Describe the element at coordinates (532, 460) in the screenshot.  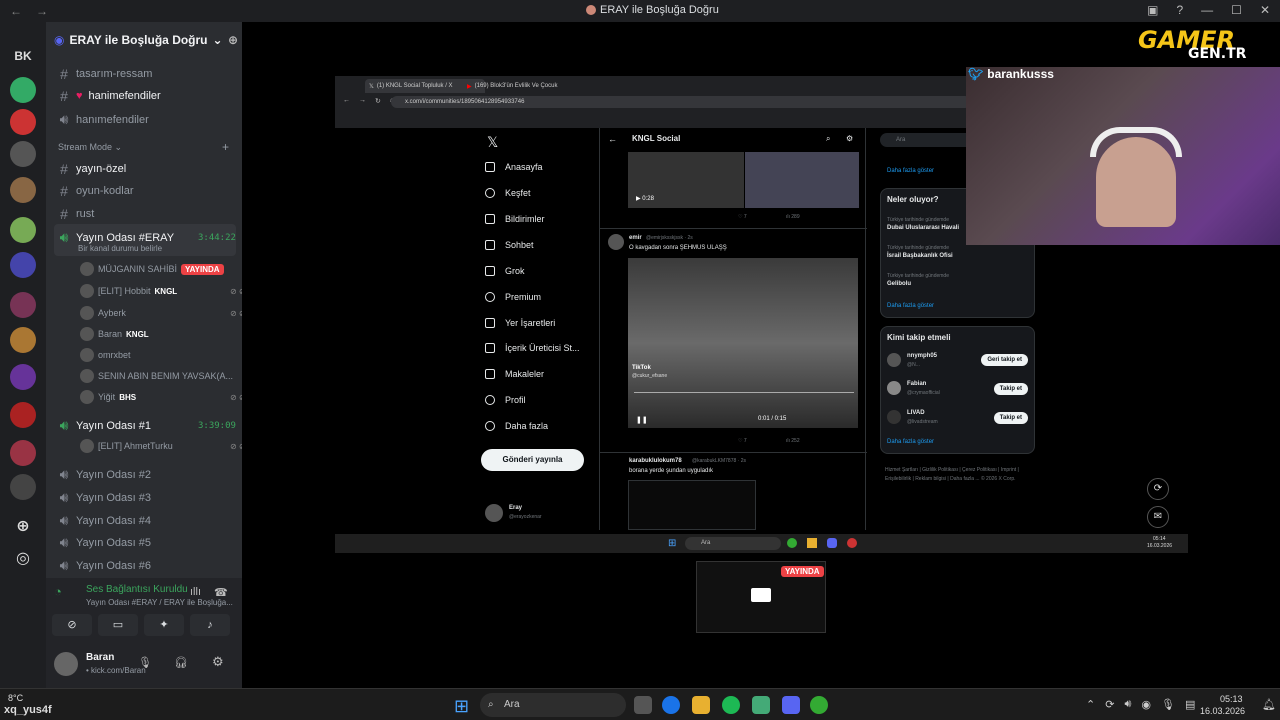
I see `post-button: Gönderi yayınla` at that location.